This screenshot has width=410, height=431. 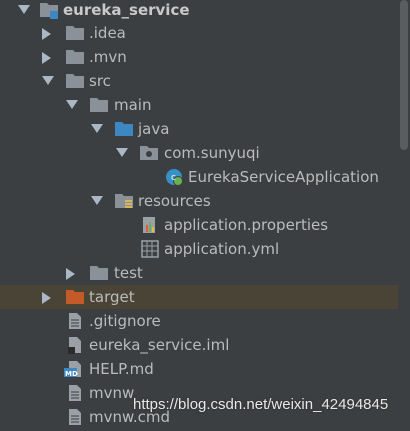 I want to click on spring-boot-class-icon: c, so click(x=174, y=177).